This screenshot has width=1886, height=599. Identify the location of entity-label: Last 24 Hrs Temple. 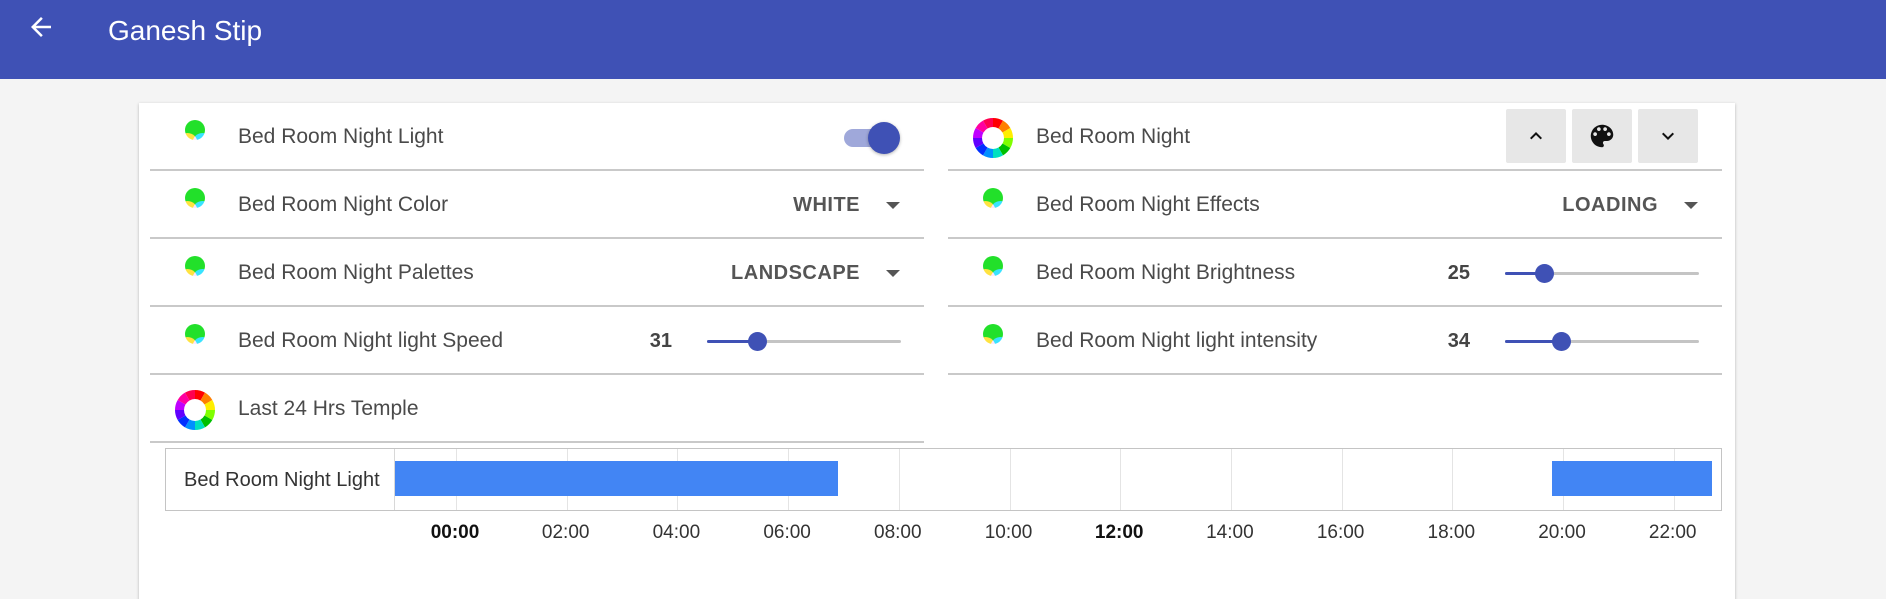
(328, 408).